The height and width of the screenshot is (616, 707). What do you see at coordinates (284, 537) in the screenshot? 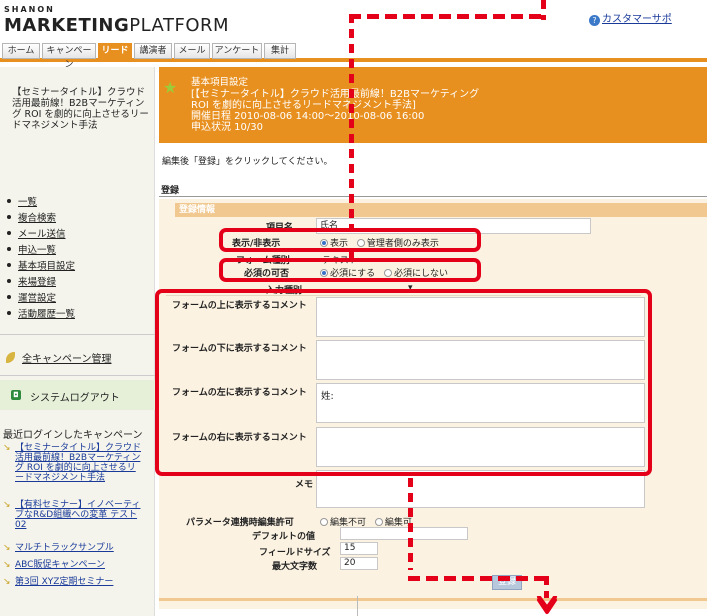
I see `default-value-label: デフォルトの値` at bounding box center [284, 537].